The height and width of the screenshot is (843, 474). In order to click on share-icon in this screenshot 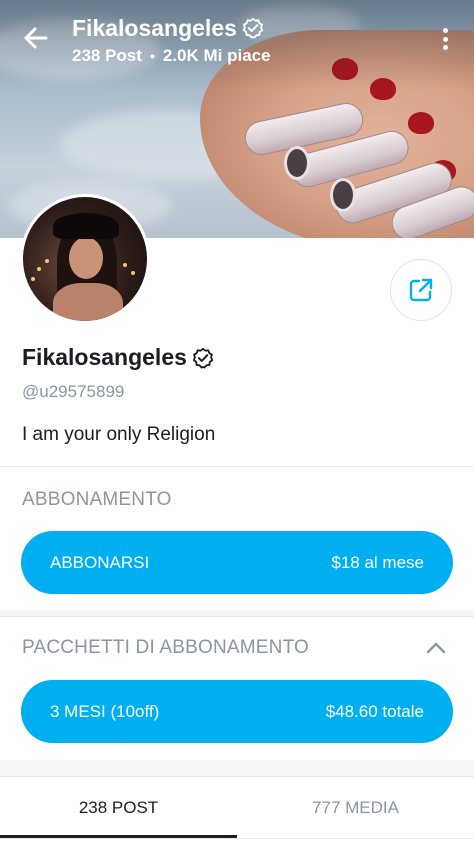, I will do `click(421, 290)`.